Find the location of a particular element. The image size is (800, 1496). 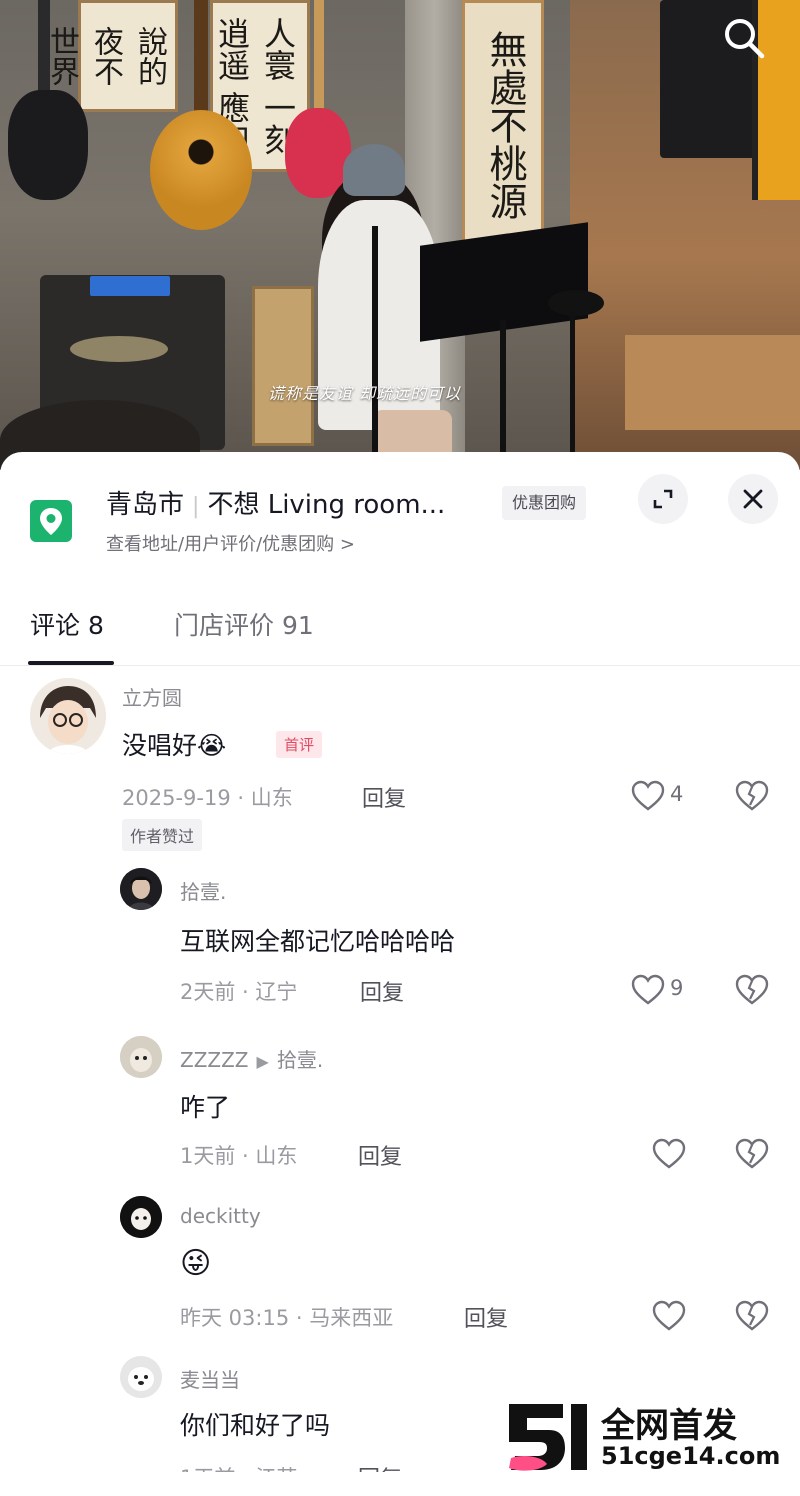

reply-item: 拾壹. 互联网全都记忆哈哈哈哈 2天前 · 辽宁 回复 9 is located at coordinates (400, 937).